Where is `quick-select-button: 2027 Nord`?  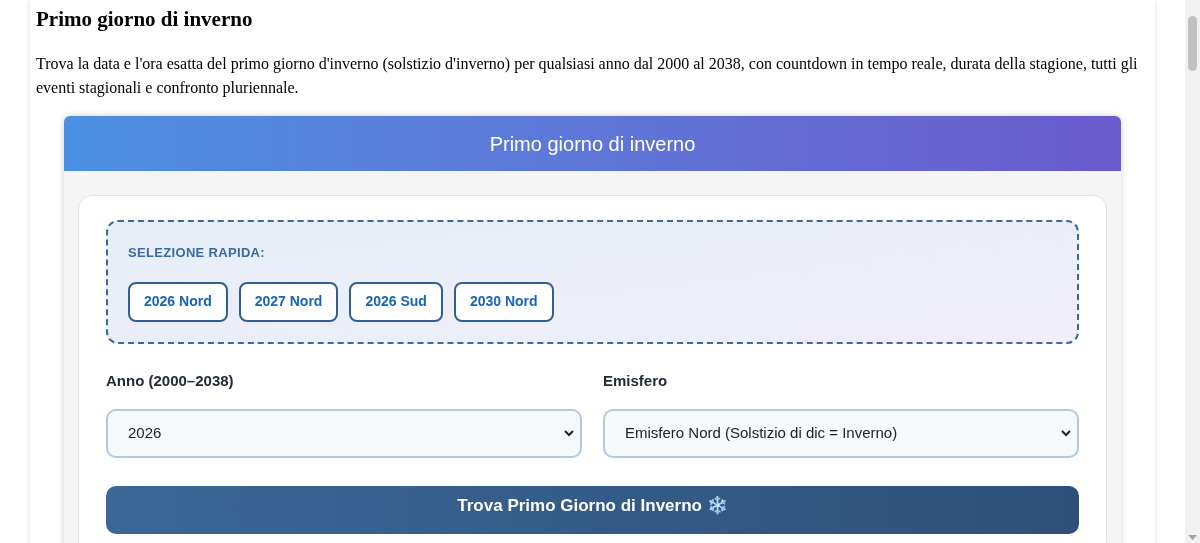
quick-select-button: 2027 Nord is located at coordinates (288, 301).